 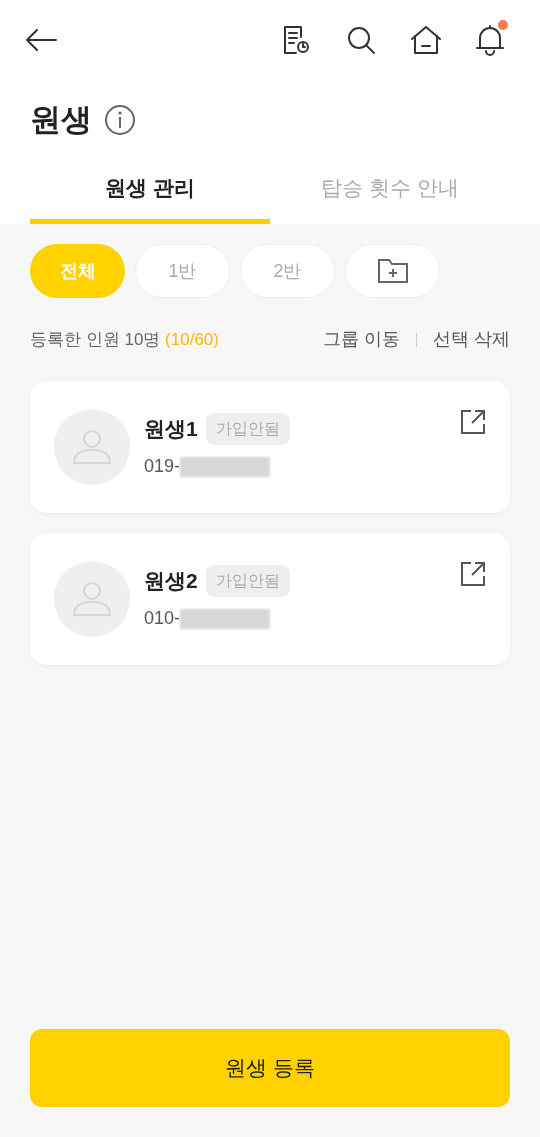 I want to click on bell-icon, so click(x=490, y=40).